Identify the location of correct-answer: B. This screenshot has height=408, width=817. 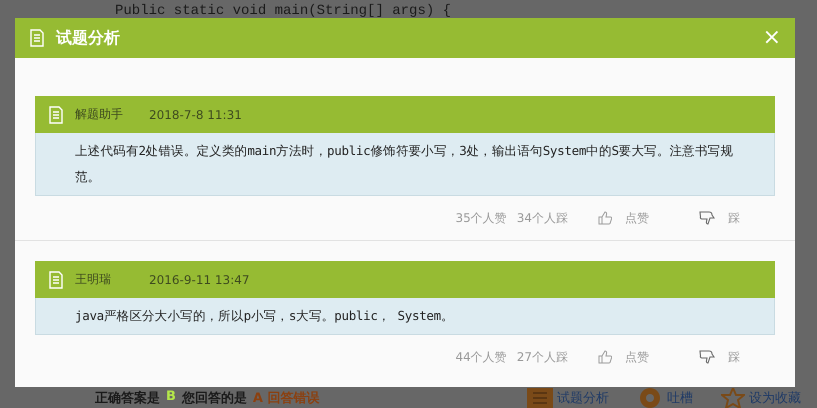
(171, 397).